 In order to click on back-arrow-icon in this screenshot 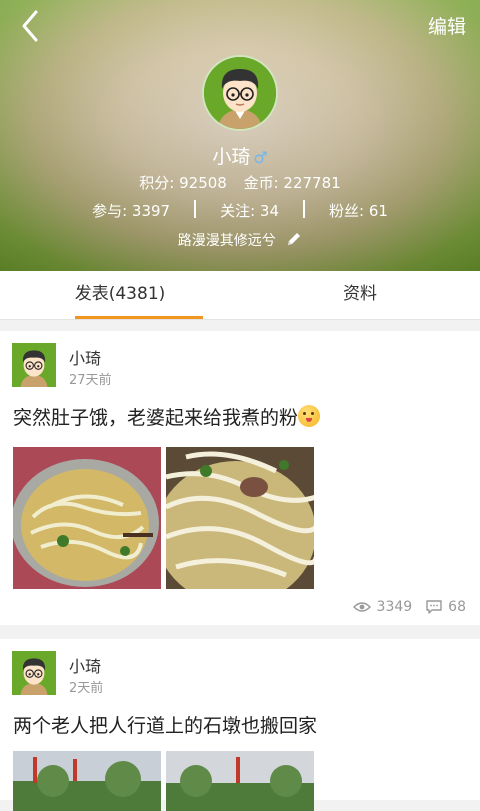, I will do `click(30, 26)`.